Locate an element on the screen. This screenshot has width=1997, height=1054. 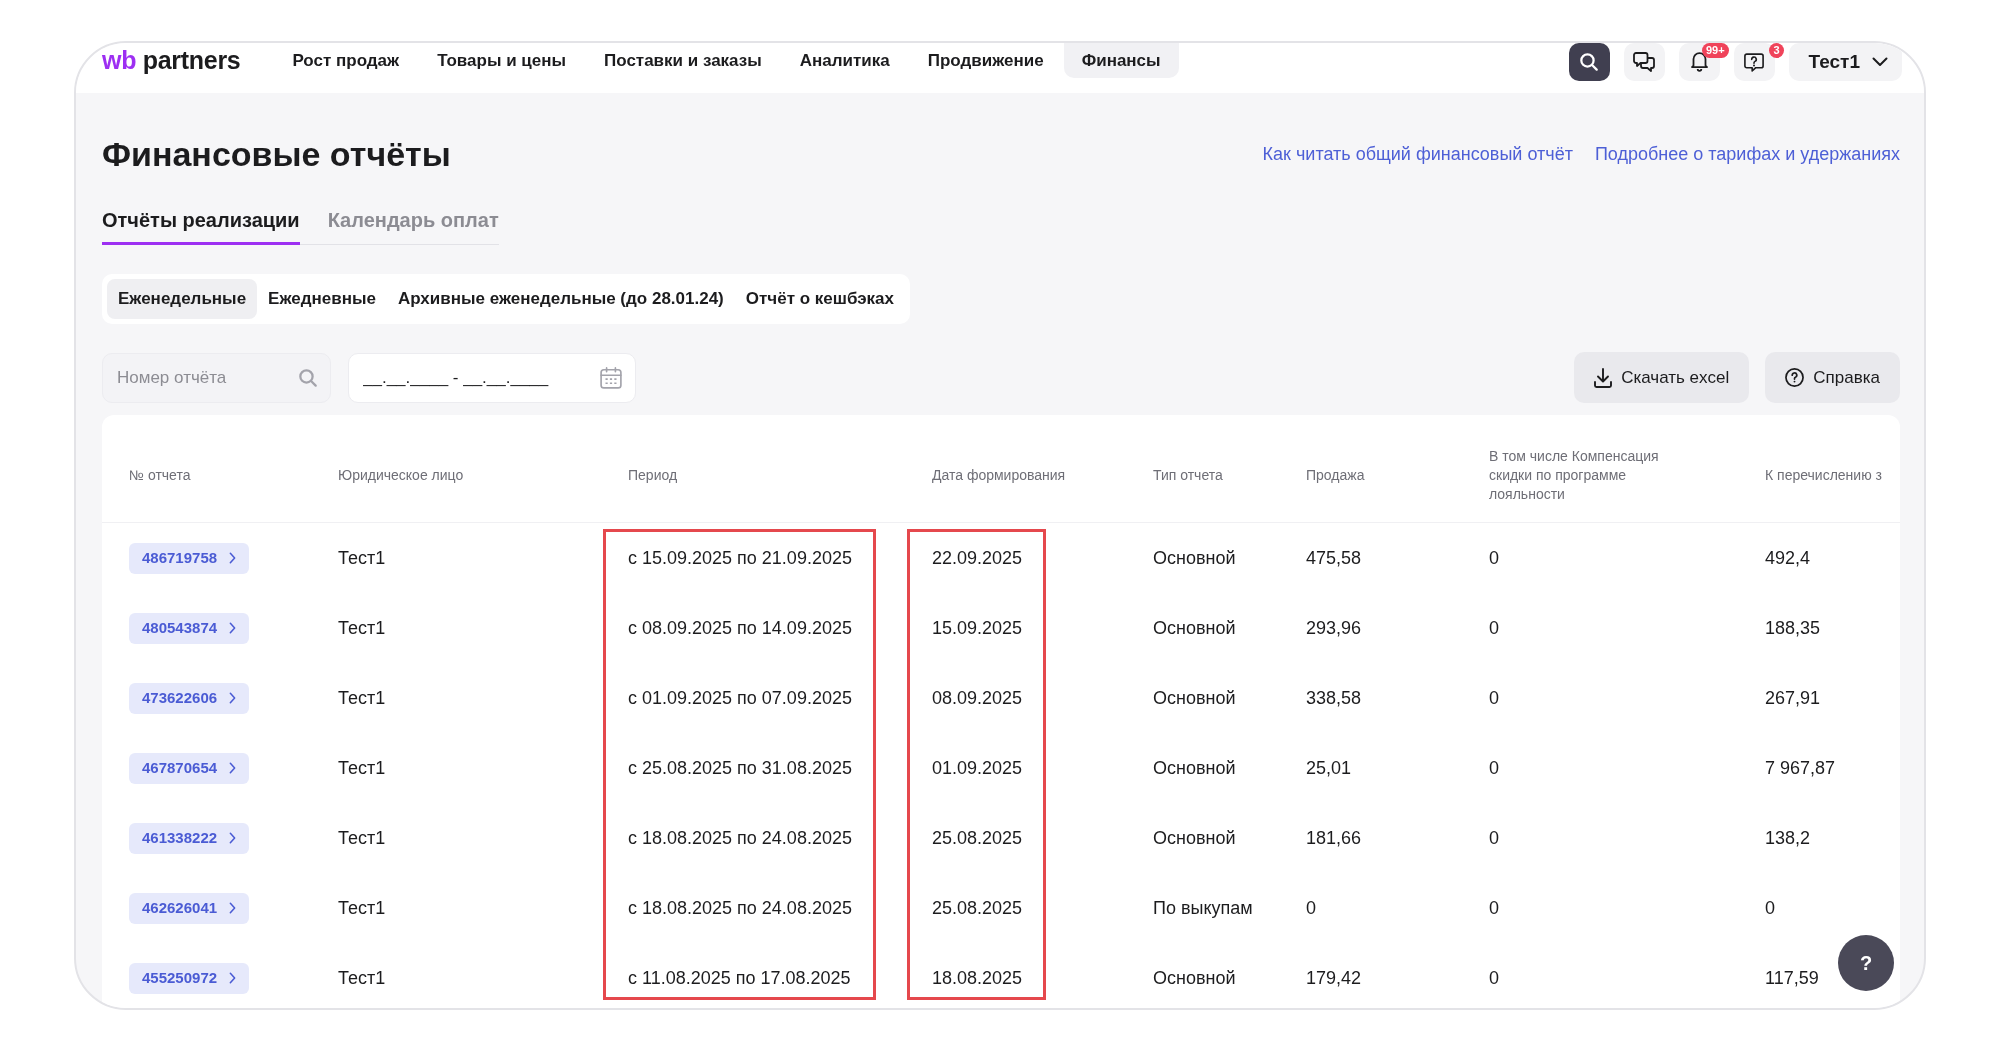
creation-date: 15.09.2025 is located at coordinates (977, 627).